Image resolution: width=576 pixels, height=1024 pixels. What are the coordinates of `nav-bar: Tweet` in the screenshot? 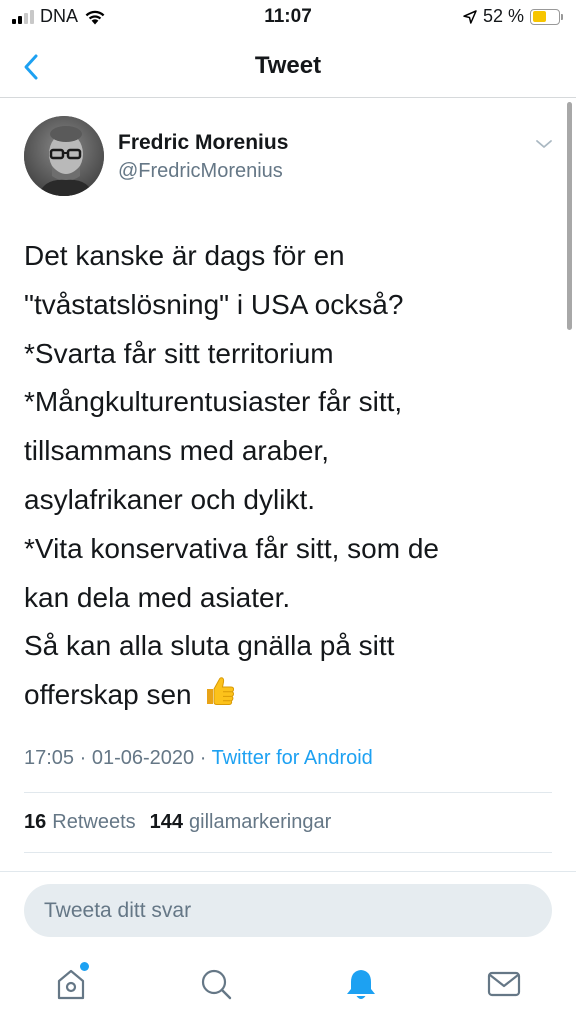 It's located at (288, 67).